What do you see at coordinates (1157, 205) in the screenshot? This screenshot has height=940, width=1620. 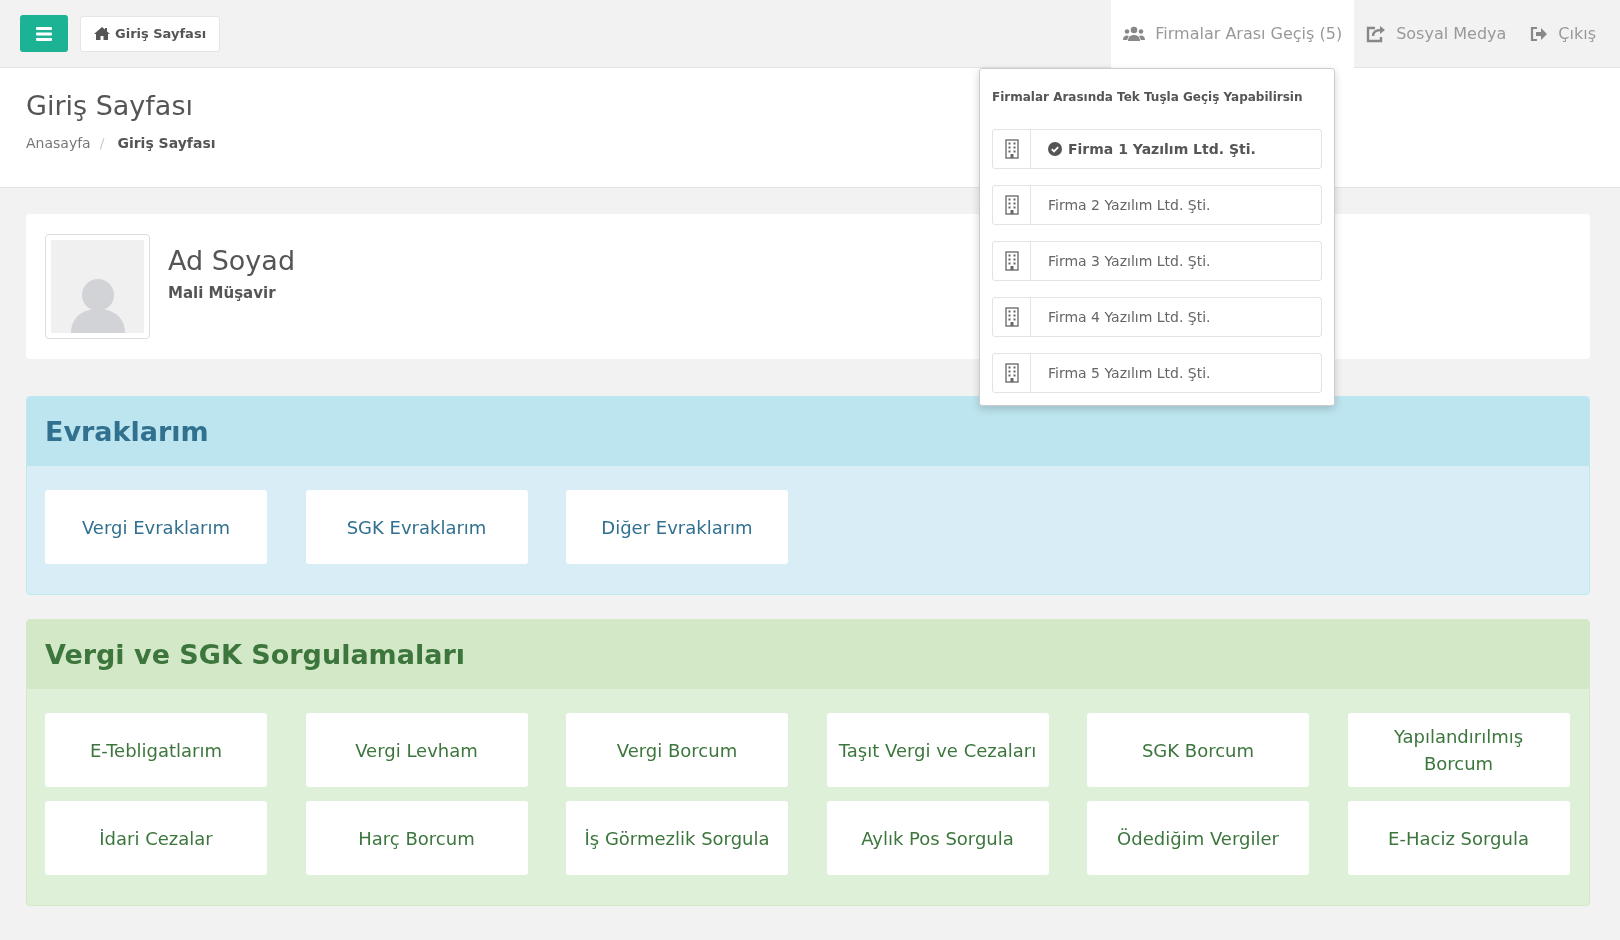 I see `firm-option: Firma 2 Yazılım Ltd. Şti.` at bounding box center [1157, 205].